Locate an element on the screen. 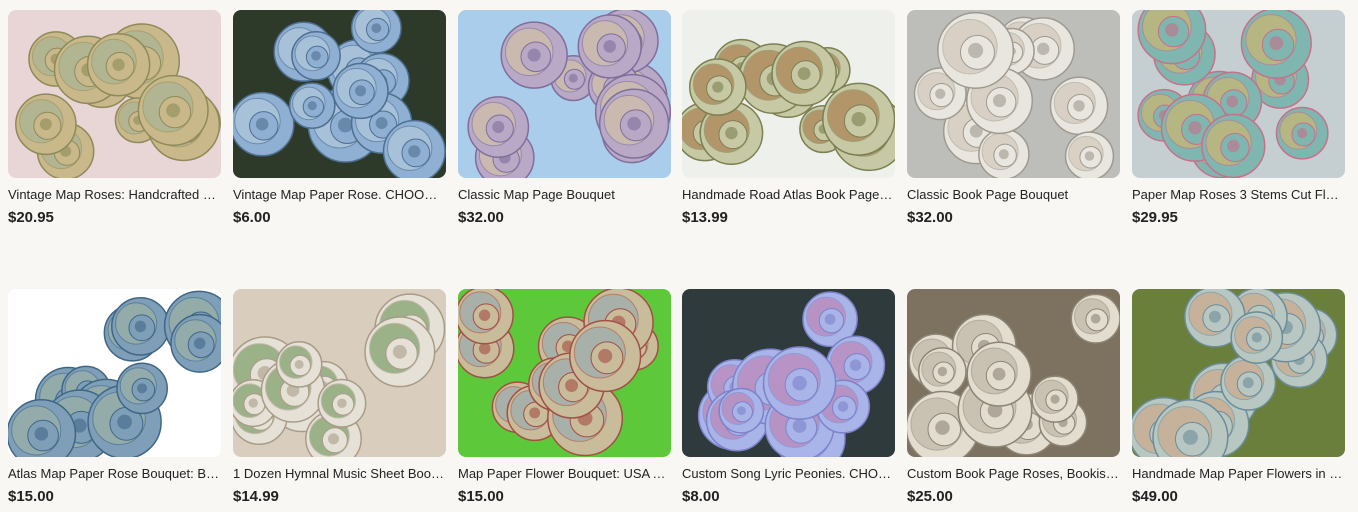  listing-price: $25.00 is located at coordinates (930, 496).